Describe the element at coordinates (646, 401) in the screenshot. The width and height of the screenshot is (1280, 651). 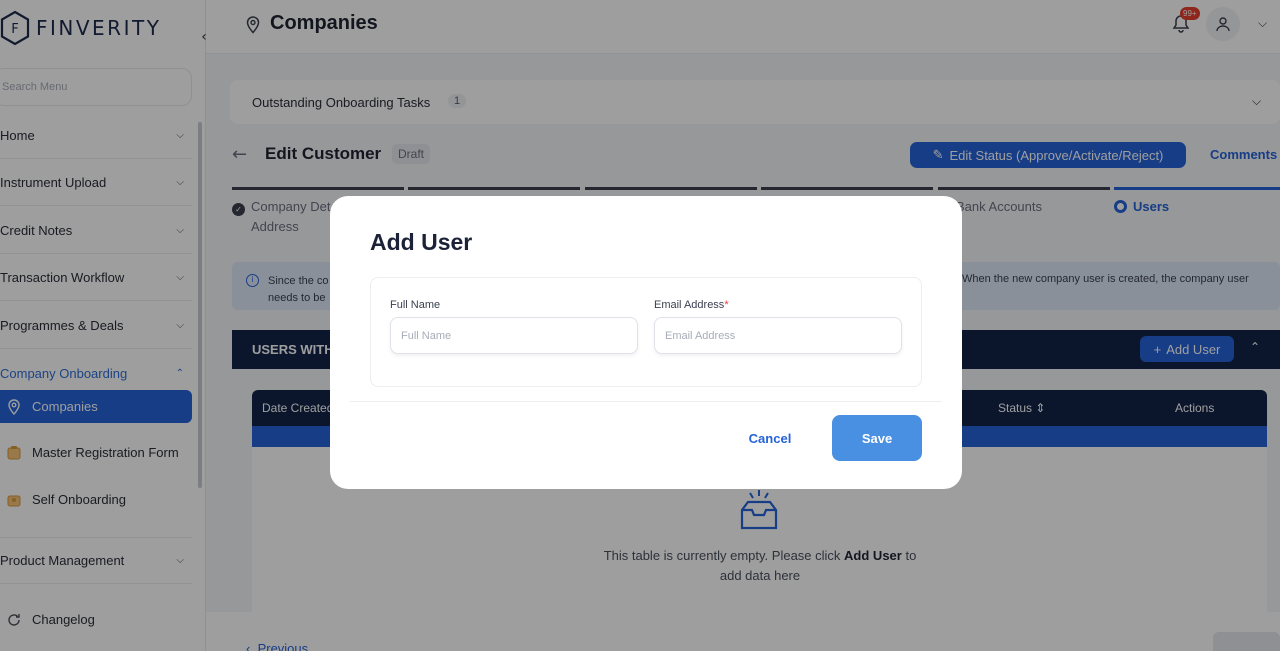
I see `modal-divider` at that location.